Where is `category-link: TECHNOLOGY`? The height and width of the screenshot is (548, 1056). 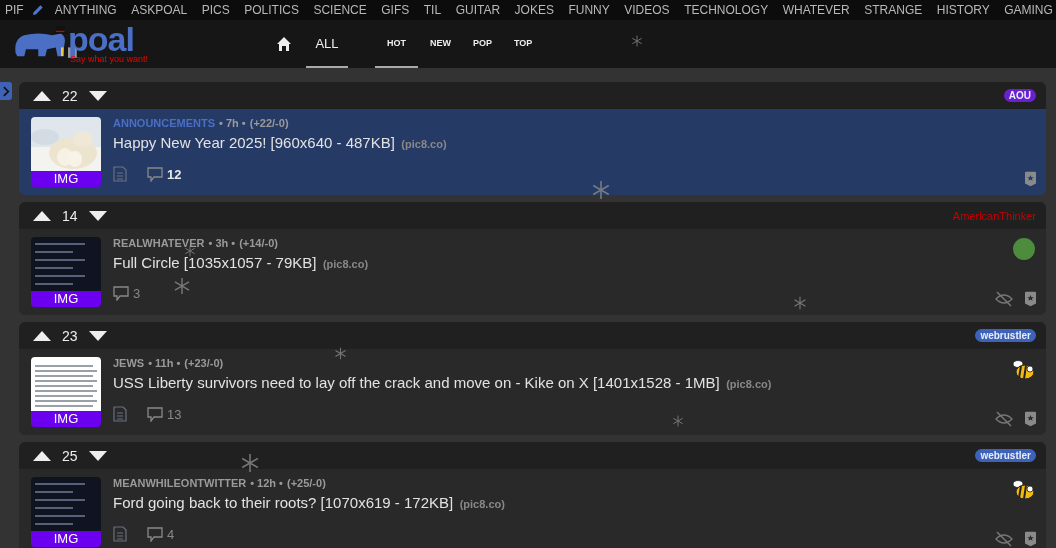
category-link: TECHNOLOGY is located at coordinates (726, 10).